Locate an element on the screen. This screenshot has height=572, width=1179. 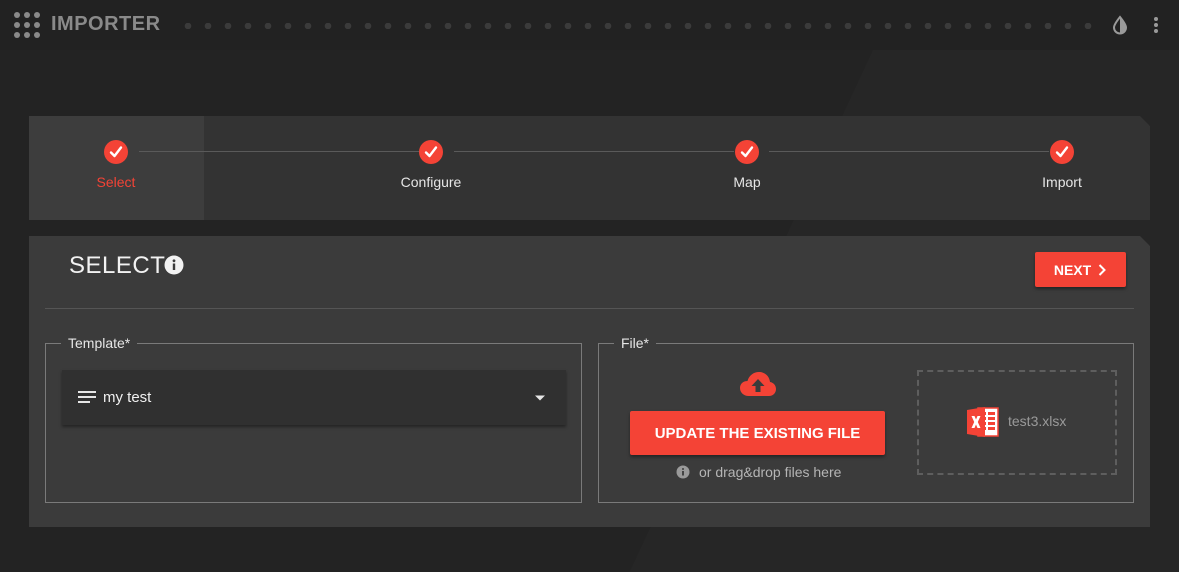
template-select: my test is located at coordinates (314, 397).